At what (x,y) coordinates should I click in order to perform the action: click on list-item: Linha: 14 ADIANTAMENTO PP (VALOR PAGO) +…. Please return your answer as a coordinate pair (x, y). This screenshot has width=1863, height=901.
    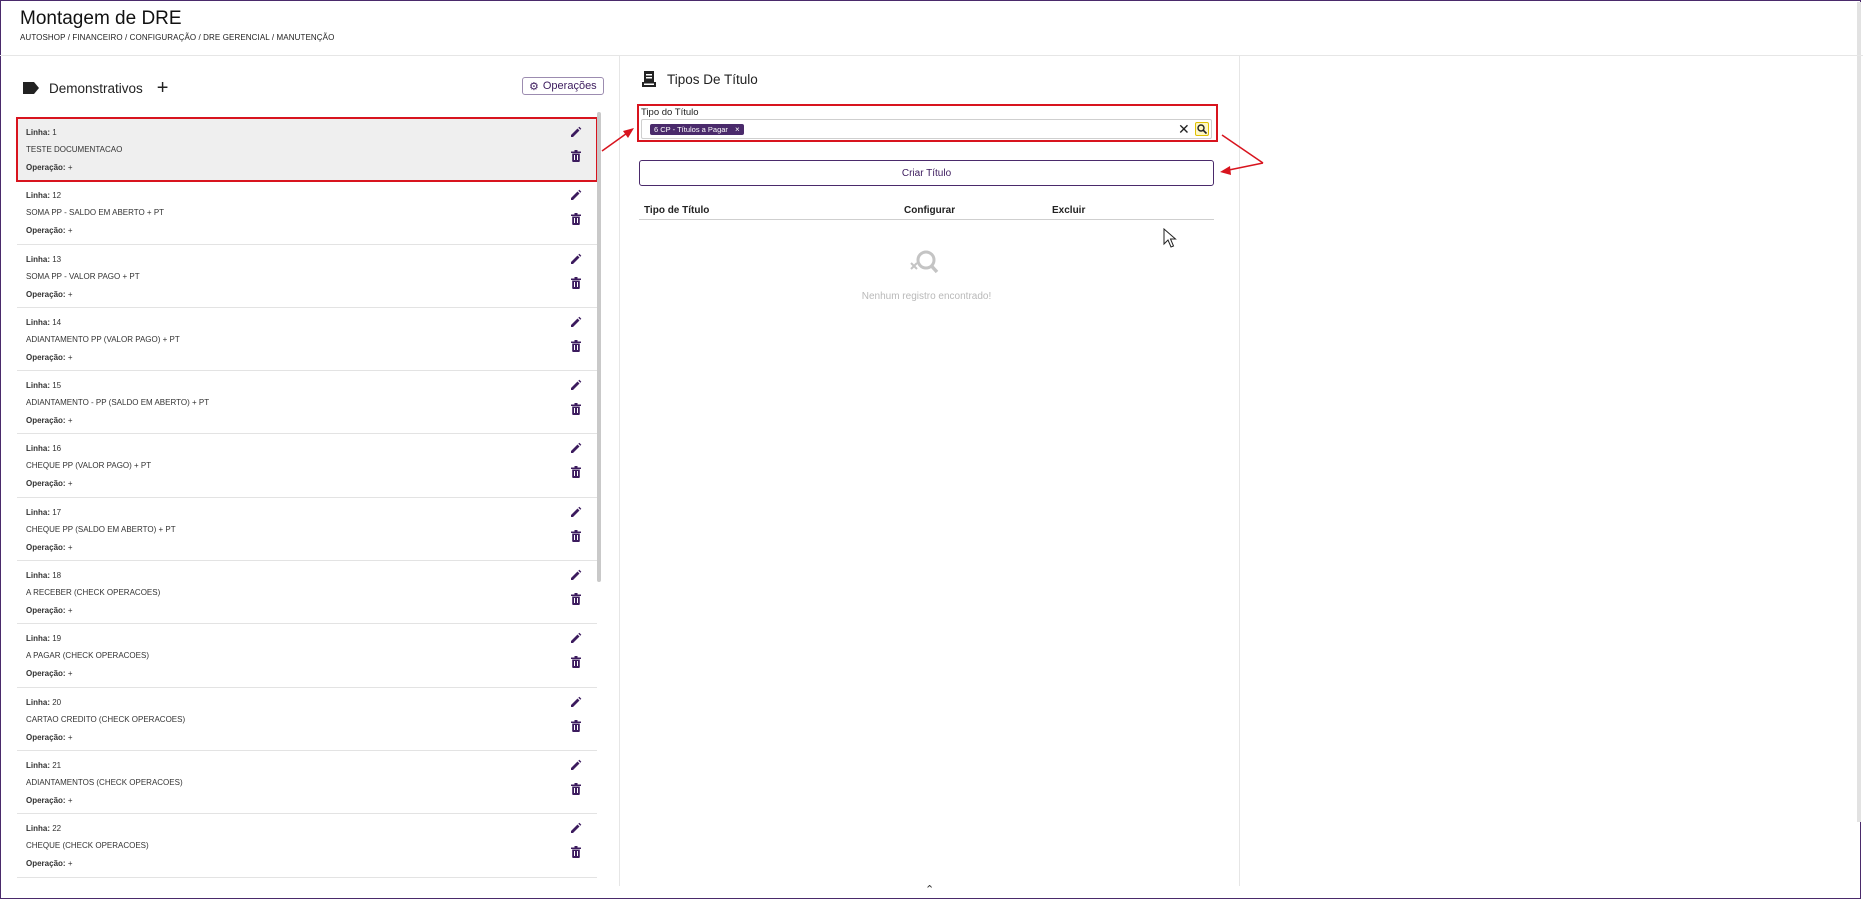
    Looking at the image, I should click on (307, 340).